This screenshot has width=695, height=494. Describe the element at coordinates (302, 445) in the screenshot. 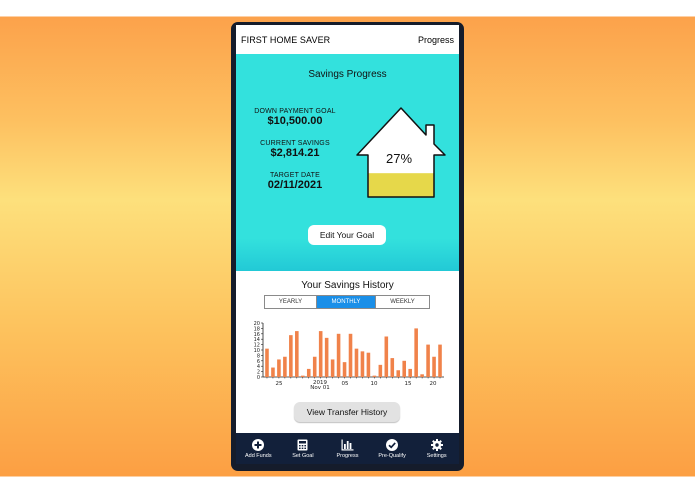

I see `calculator-icon` at that location.